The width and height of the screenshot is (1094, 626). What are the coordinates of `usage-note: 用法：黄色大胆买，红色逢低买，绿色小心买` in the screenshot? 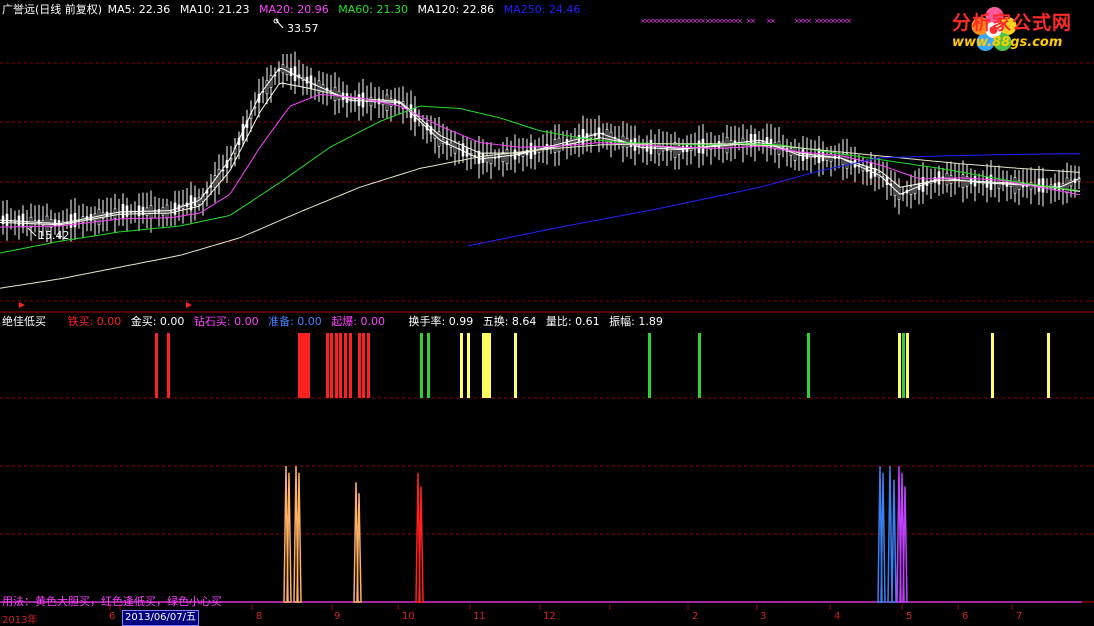 It's located at (112, 601).